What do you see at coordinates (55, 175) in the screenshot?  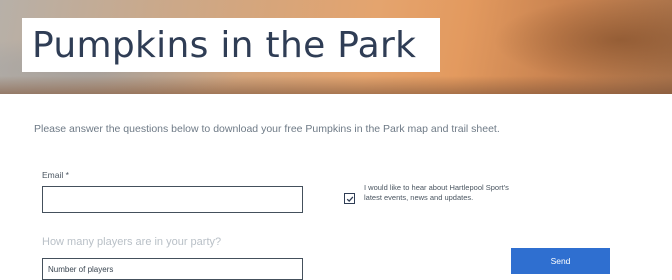 I see `email-label: Email *` at bounding box center [55, 175].